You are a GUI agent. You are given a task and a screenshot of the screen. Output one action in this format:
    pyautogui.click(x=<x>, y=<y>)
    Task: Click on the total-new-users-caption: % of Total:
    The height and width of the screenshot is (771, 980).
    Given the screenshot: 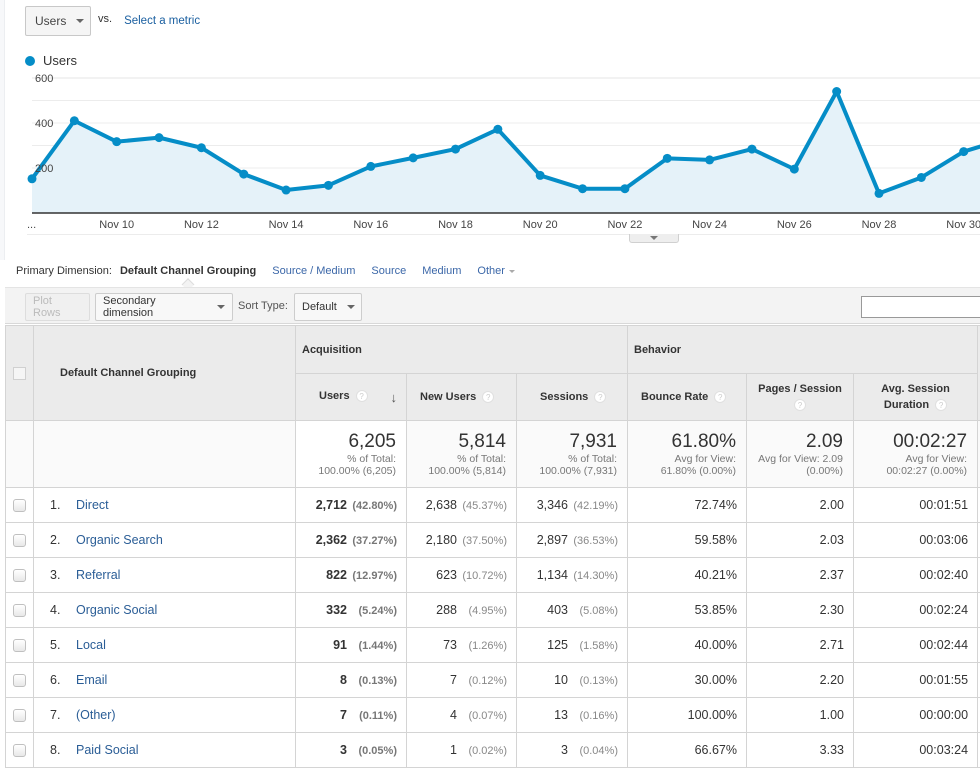 What is the action you would take?
    pyautogui.click(x=481, y=459)
    